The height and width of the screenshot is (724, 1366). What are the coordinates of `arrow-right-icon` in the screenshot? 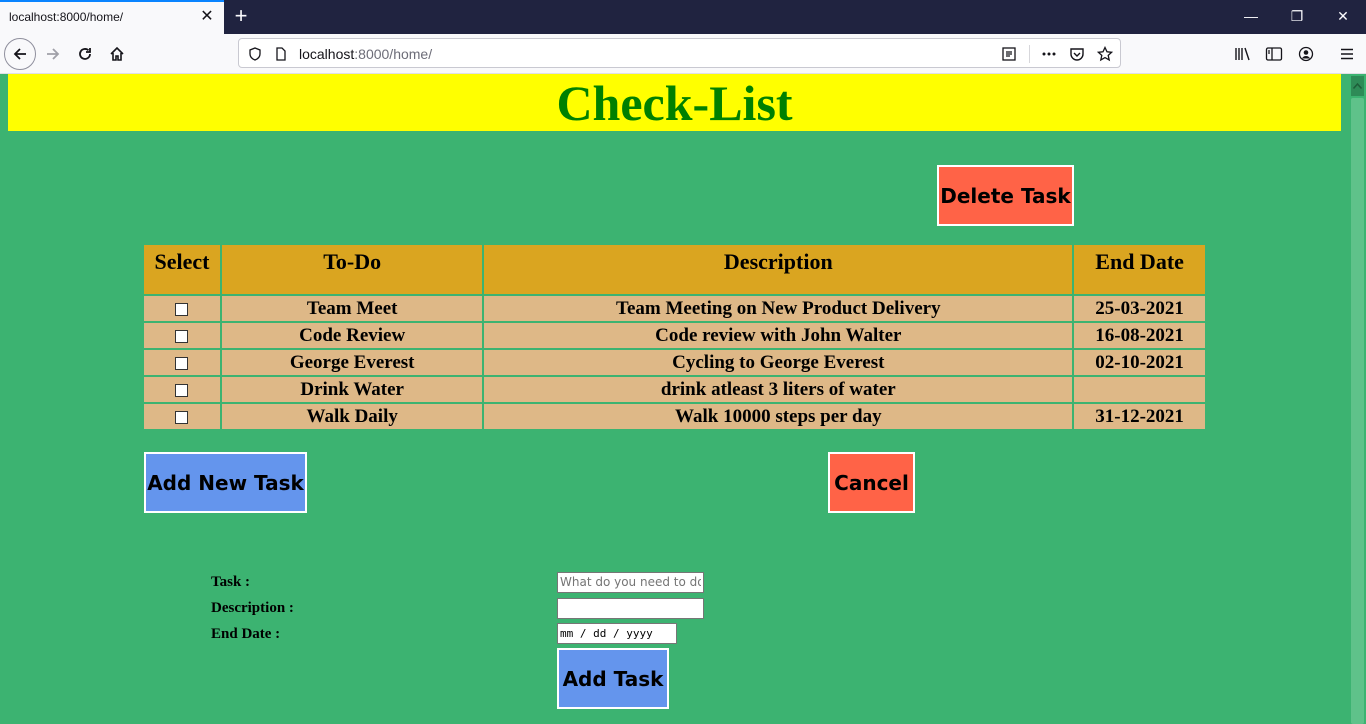 It's located at (53, 54).